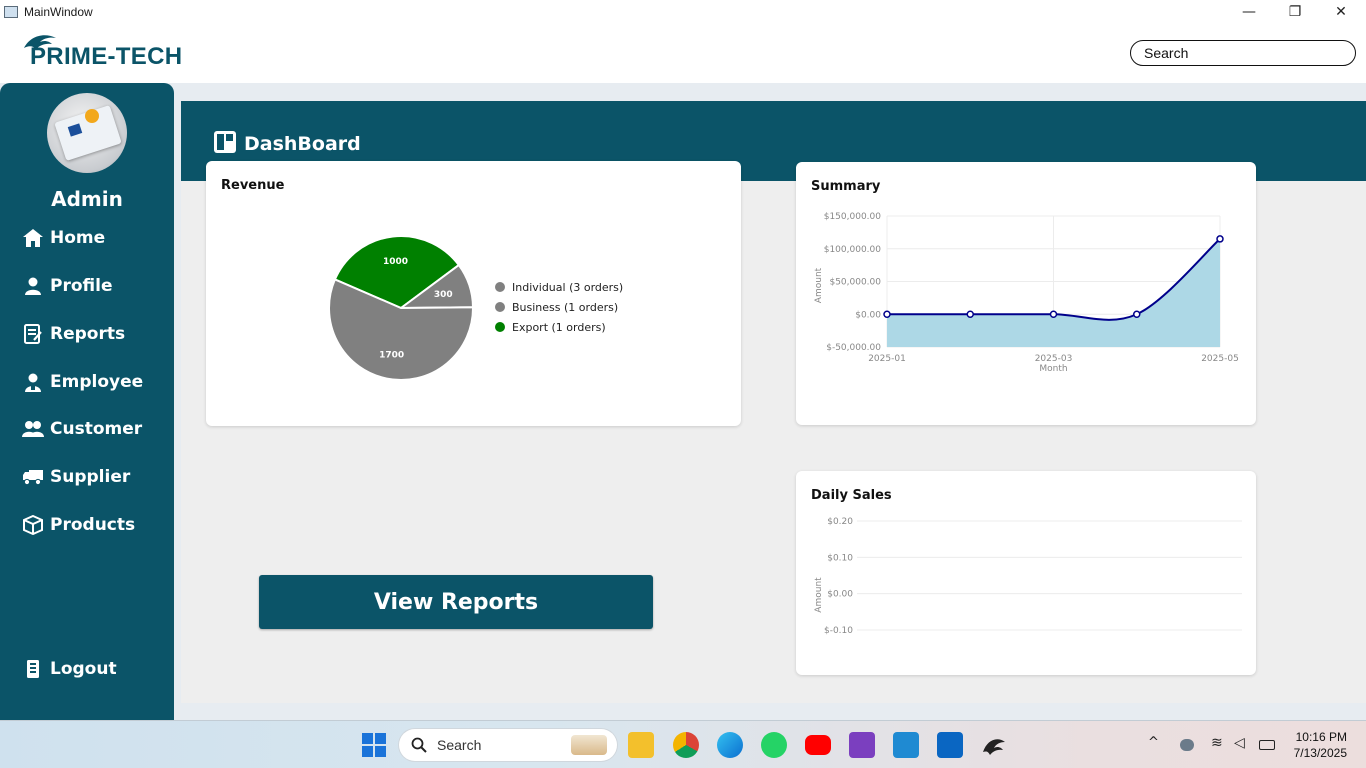 The image size is (1366, 768). I want to click on daily-sales-card: Daily Sales $0.20 $0.10 $0.00 $-0.10 Amount, so click(1026, 573).